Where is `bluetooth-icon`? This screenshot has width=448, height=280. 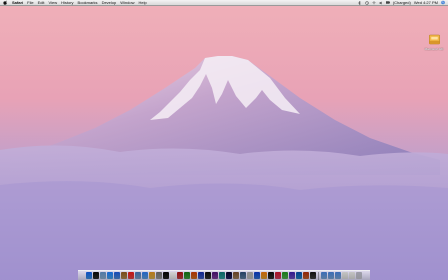
bluetooth-icon is located at coordinates (360, 2).